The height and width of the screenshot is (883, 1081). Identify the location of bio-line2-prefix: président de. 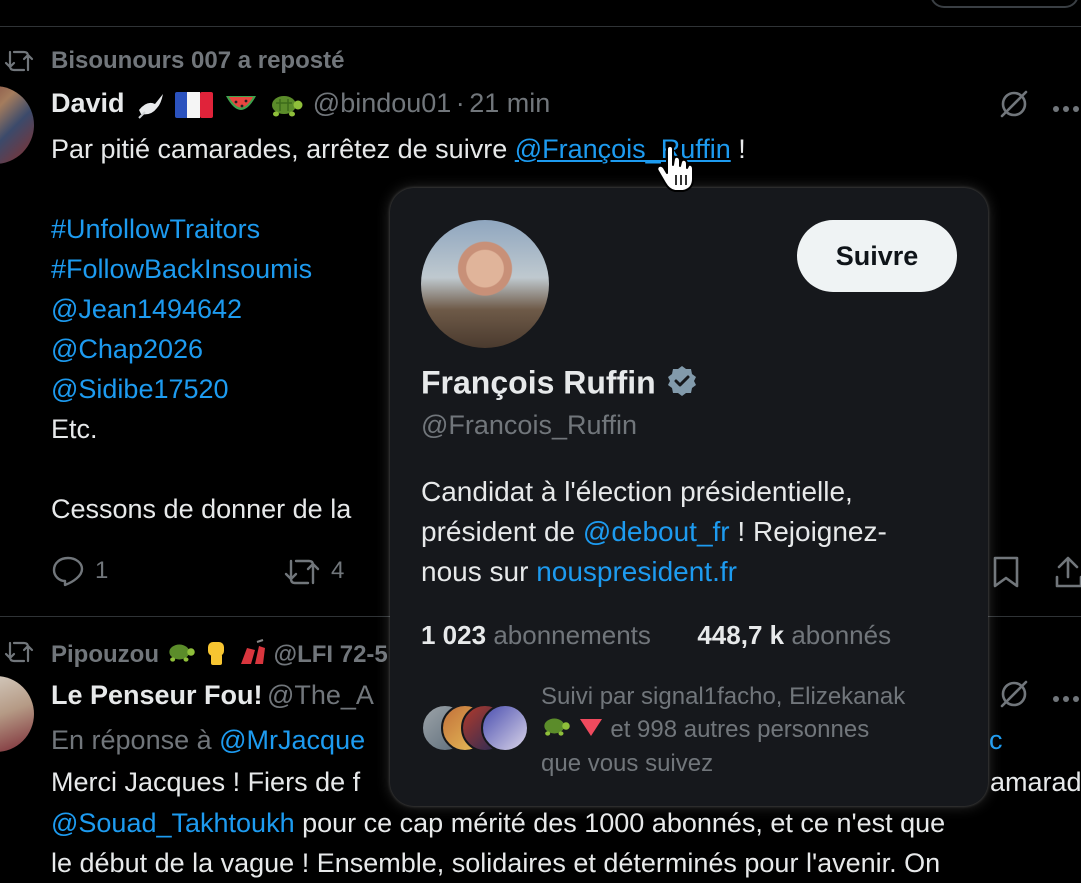
(498, 531).